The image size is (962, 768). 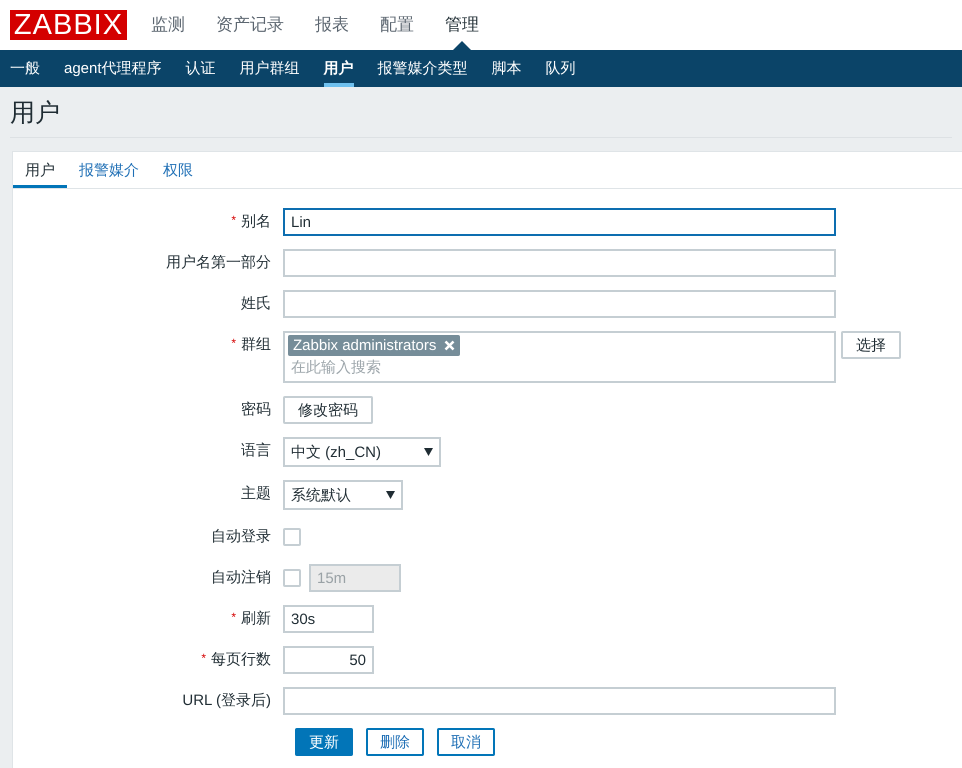 I want to click on submenu-item: 认证, so click(x=201, y=68).